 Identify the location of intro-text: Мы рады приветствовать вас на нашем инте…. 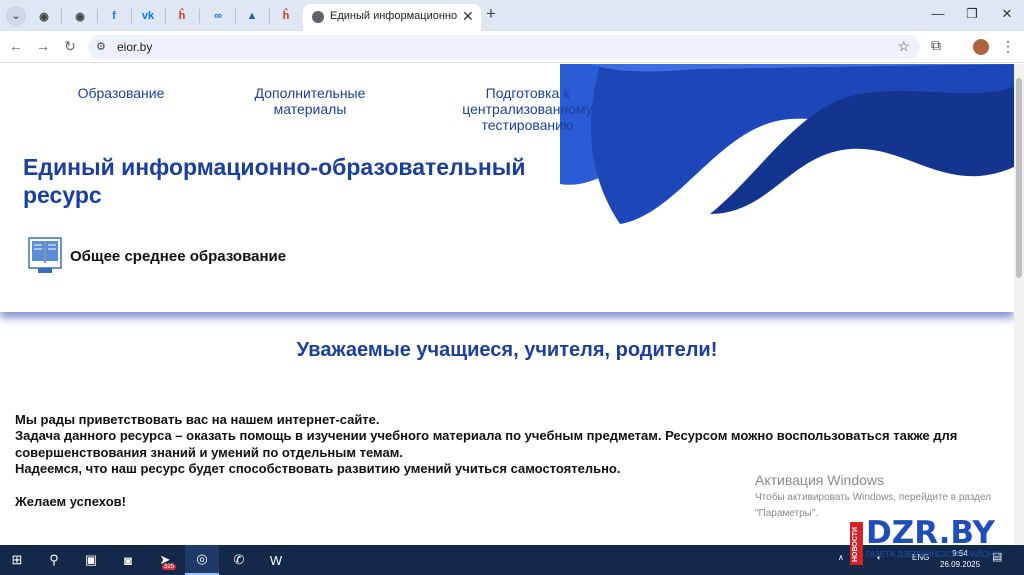
(510, 444).